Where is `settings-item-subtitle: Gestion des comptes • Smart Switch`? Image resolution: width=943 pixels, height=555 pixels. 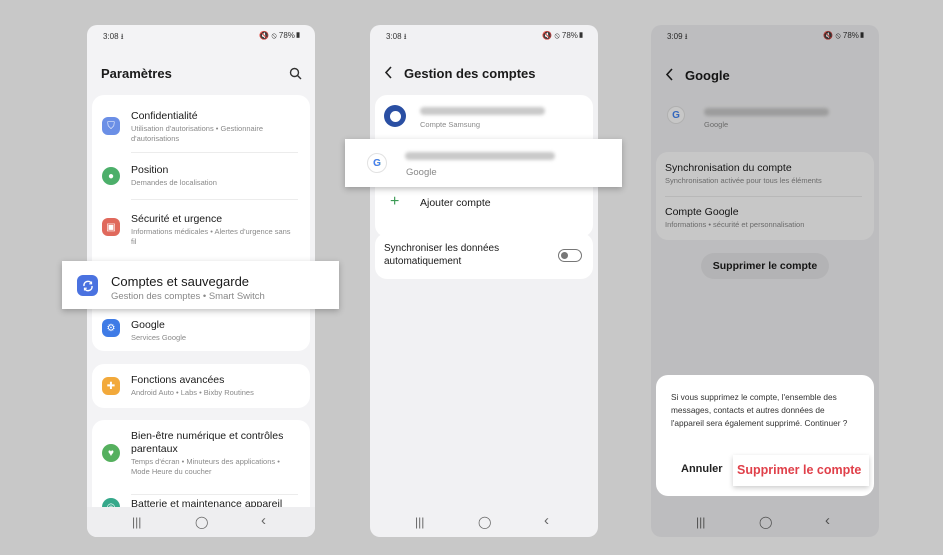
settings-item-subtitle: Gestion des comptes • Smart Switch is located at coordinates (188, 296).